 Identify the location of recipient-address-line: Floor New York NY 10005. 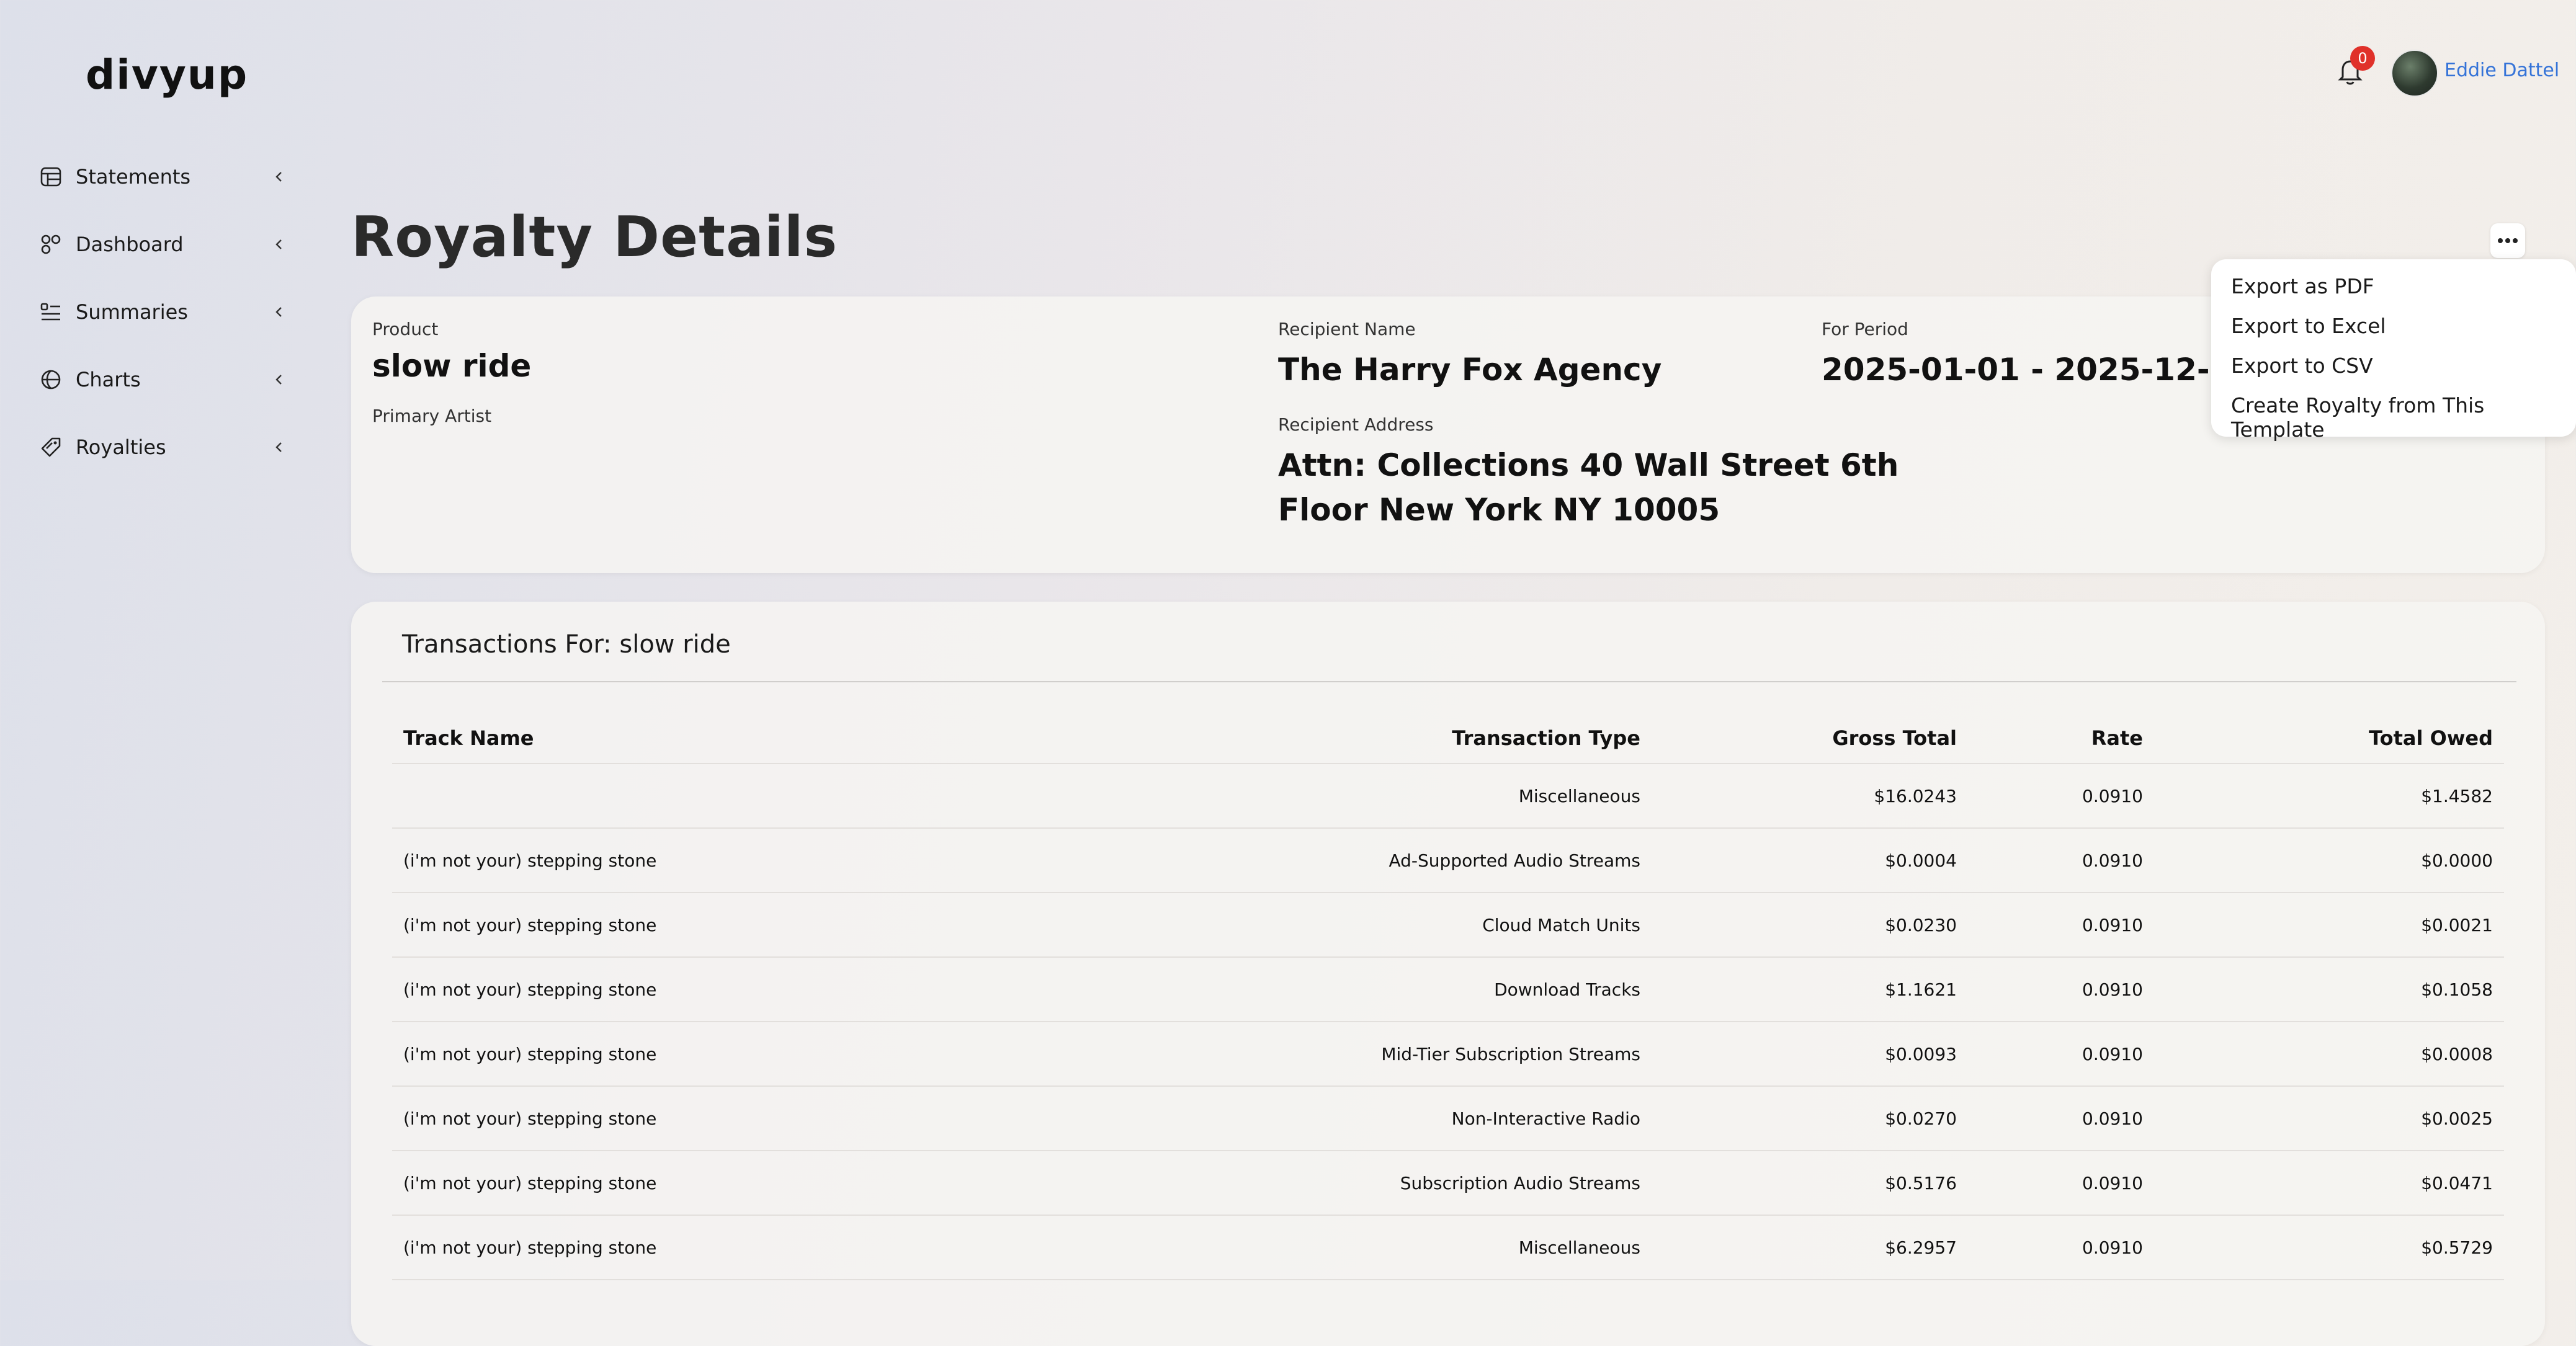
(1499, 510).